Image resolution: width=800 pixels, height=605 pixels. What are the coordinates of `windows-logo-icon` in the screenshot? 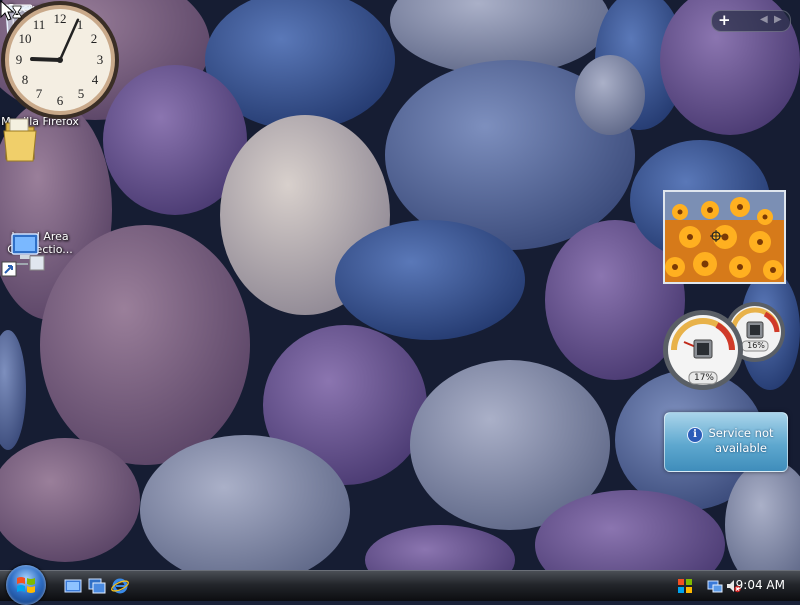 It's located at (26, 585).